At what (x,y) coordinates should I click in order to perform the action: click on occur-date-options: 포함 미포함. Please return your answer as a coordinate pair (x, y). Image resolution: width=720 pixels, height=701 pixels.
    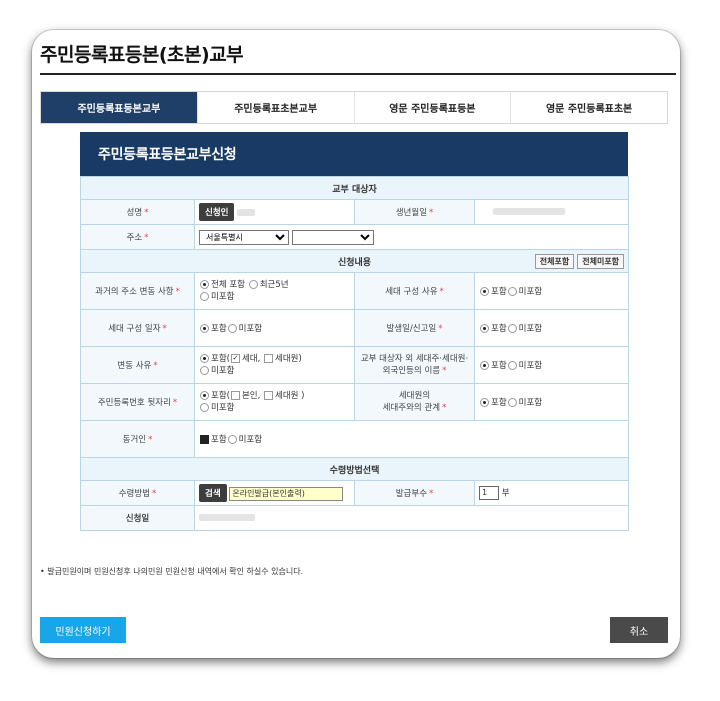
    Looking at the image, I should click on (551, 328).